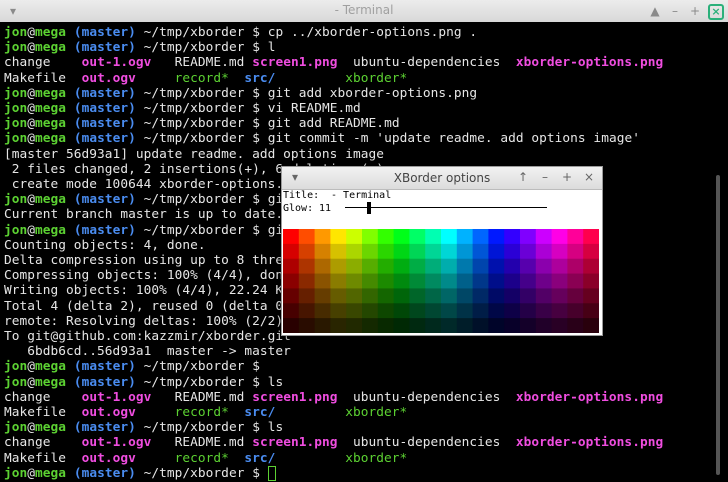  What do you see at coordinates (718, 325) in the screenshot?
I see `scrollbar-thumb` at bounding box center [718, 325].